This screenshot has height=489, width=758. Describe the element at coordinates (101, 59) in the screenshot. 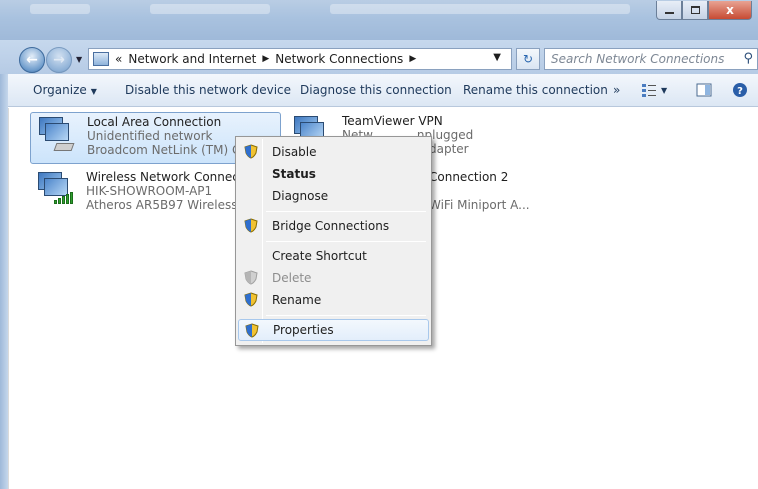

I see `control-panel-icon` at that location.